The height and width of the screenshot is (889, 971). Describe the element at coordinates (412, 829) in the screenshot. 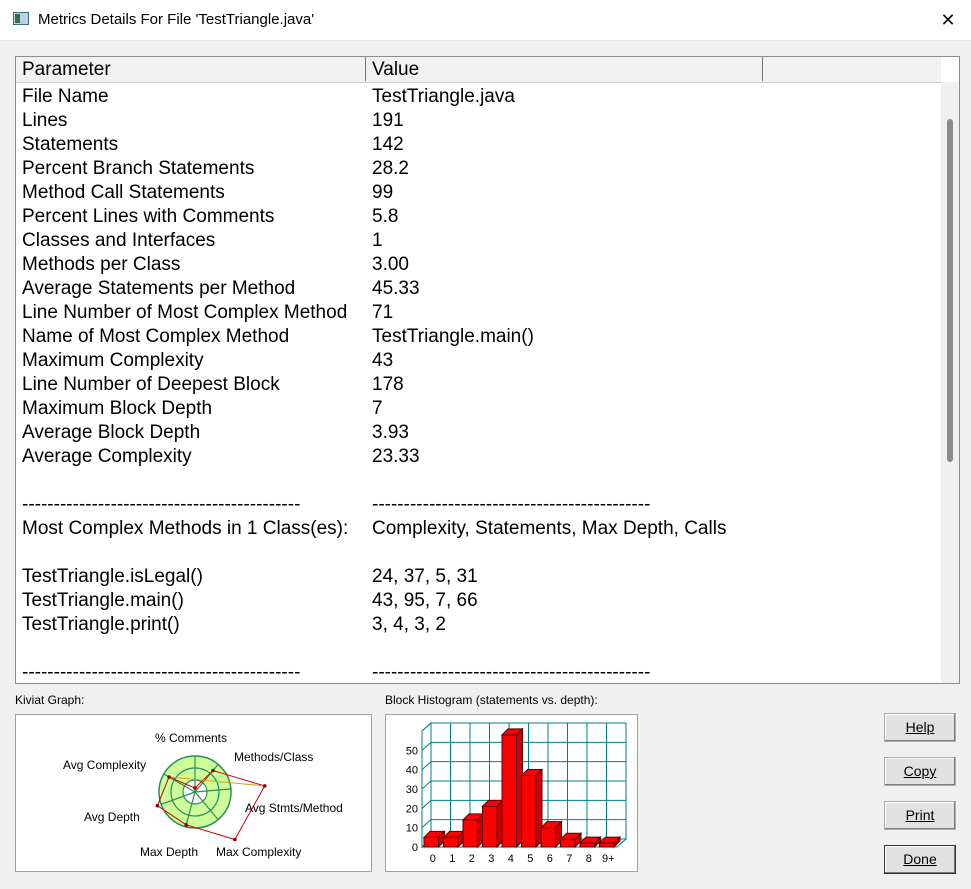

I see `y-tick-label: 10` at that location.